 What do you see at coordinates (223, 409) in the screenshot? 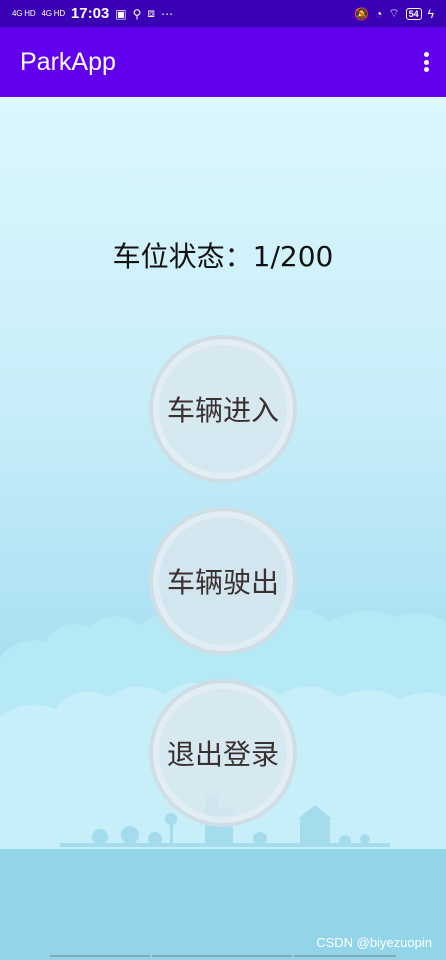
I see `vehicle-enter-button: 车辆进入` at bounding box center [223, 409].